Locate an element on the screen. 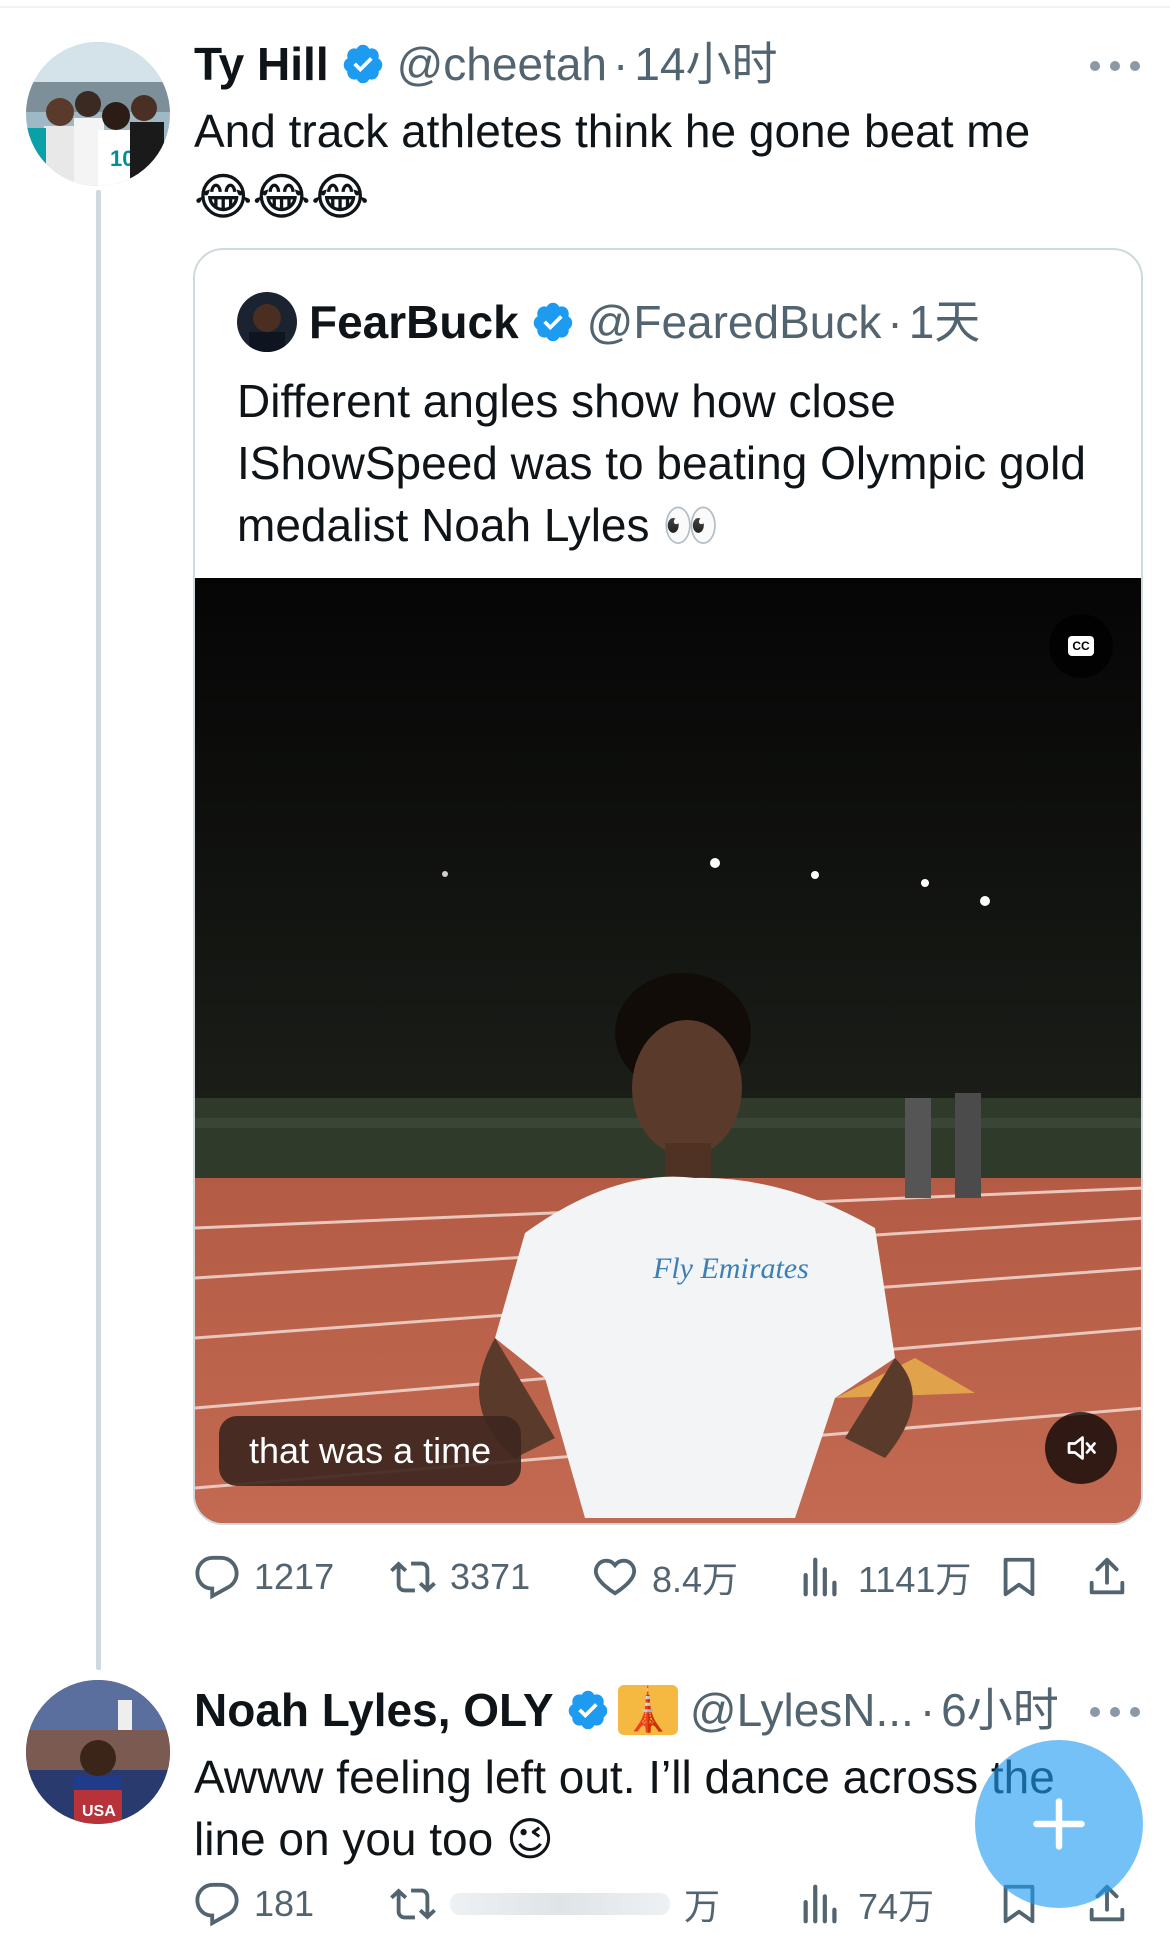 Image resolution: width=1170 pixels, height=1935 pixels. cc-icon: CC is located at coordinates (1081, 646).